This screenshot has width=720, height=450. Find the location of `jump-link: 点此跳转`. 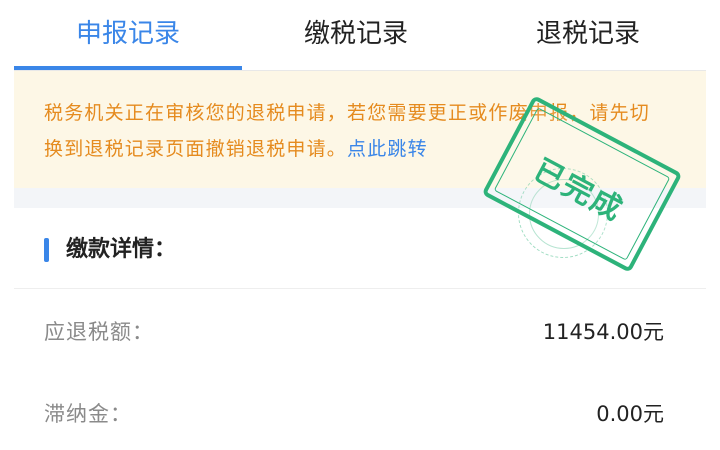

jump-link: 点此跳转 is located at coordinates (387, 149).